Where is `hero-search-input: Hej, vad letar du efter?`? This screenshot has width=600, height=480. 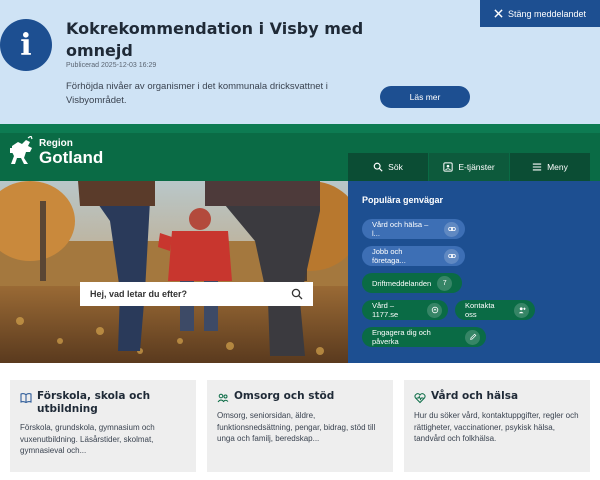
hero-search-input: Hej, vad letar du efter? is located at coordinates (196, 294).